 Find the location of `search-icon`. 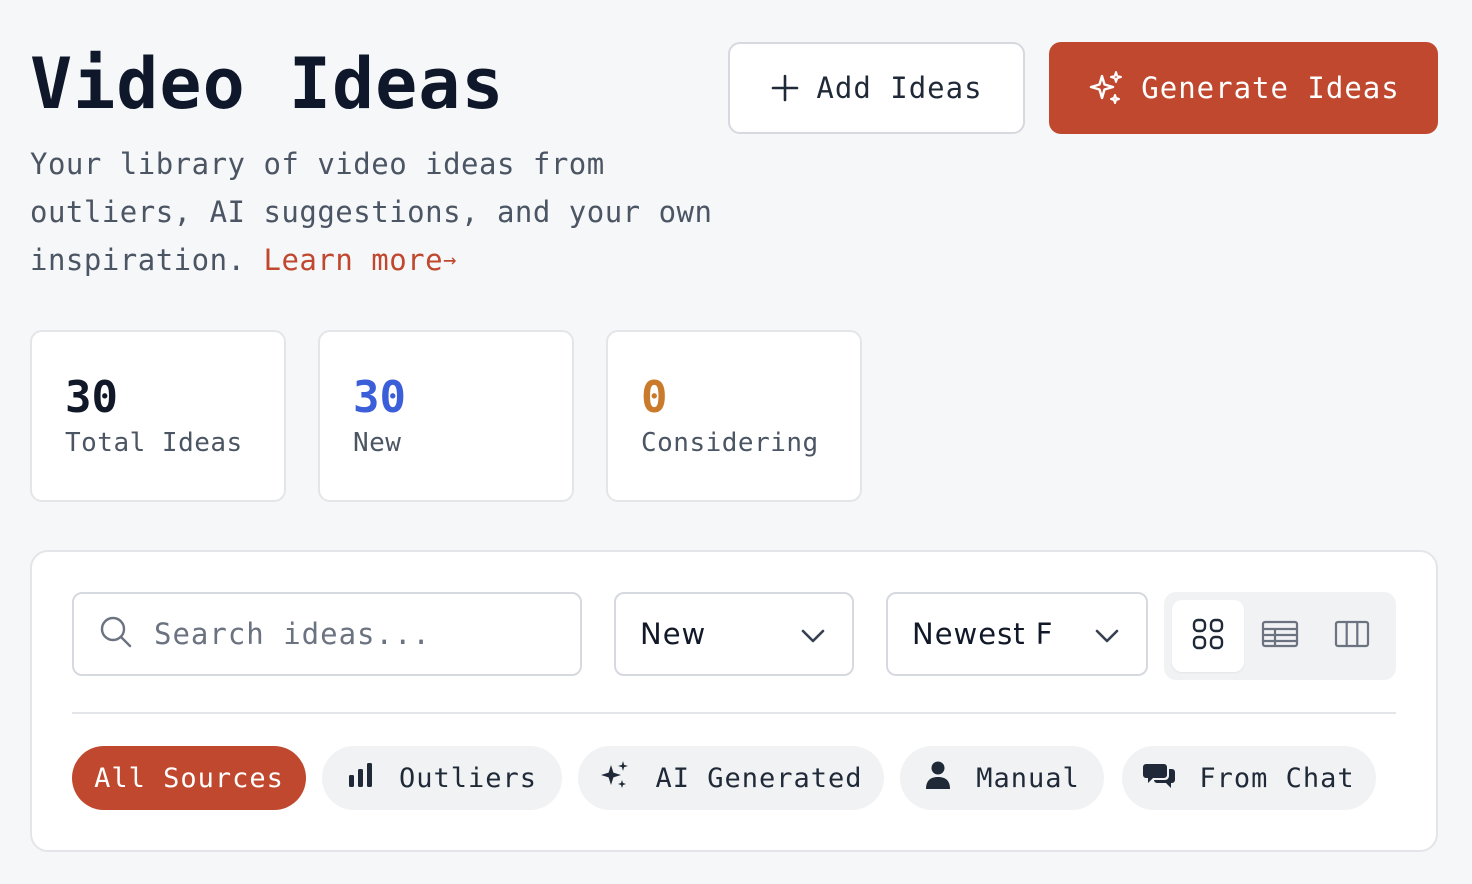

search-icon is located at coordinates (116, 634).